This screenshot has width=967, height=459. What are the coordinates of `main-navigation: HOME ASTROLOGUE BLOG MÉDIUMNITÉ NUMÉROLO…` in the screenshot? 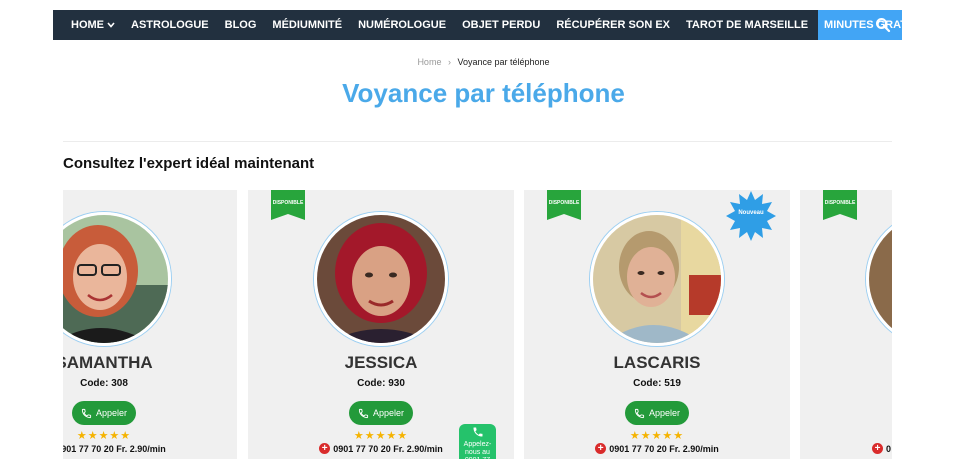 It's located at (496, 25).